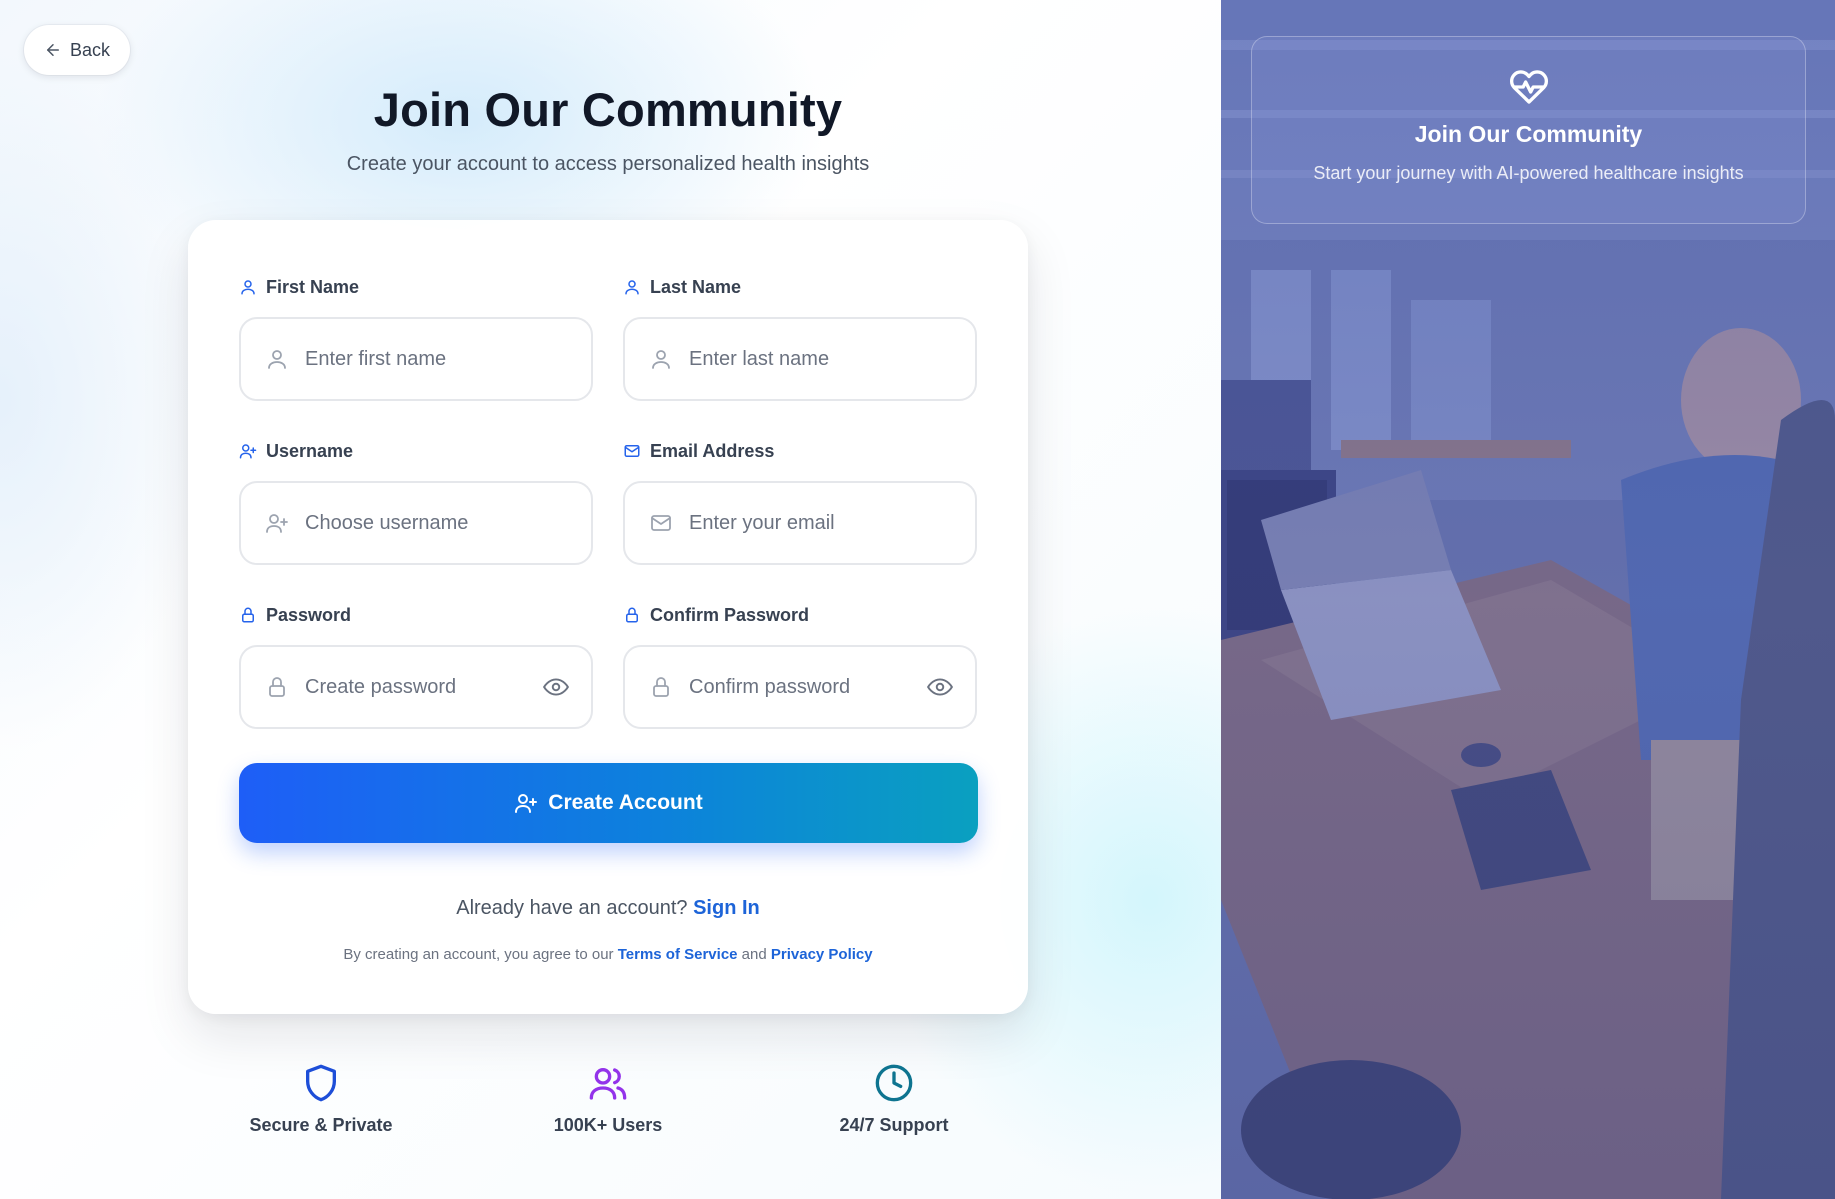 Image resolution: width=1835 pixels, height=1199 pixels. What do you see at coordinates (832, 523) in the screenshot?
I see `email-input` at bounding box center [832, 523].